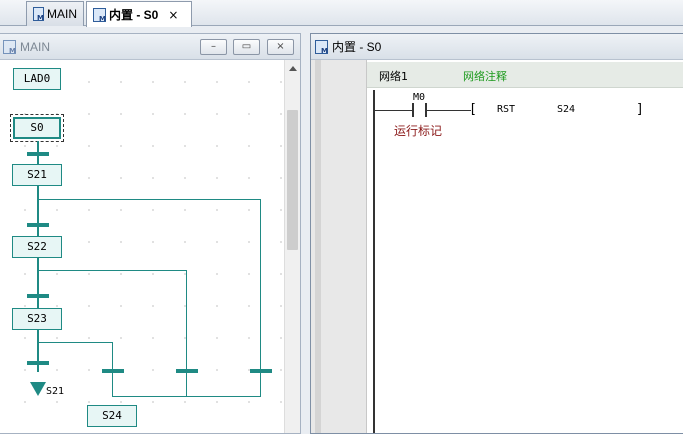 This screenshot has width=683, height=434. I want to click on tab-main: MAIN, so click(55, 13).